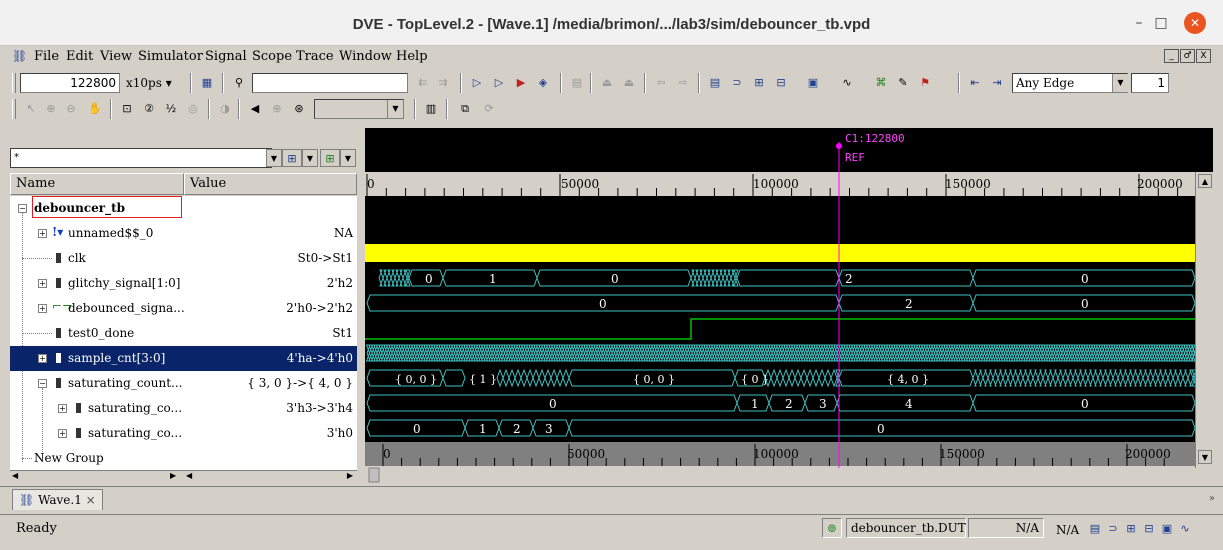 The height and width of the screenshot is (550, 1223). What do you see at coordinates (1204, 320) in the screenshot?
I see `wave-vscrollbar: ▲ ▼` at bounding box center [1204, 320].